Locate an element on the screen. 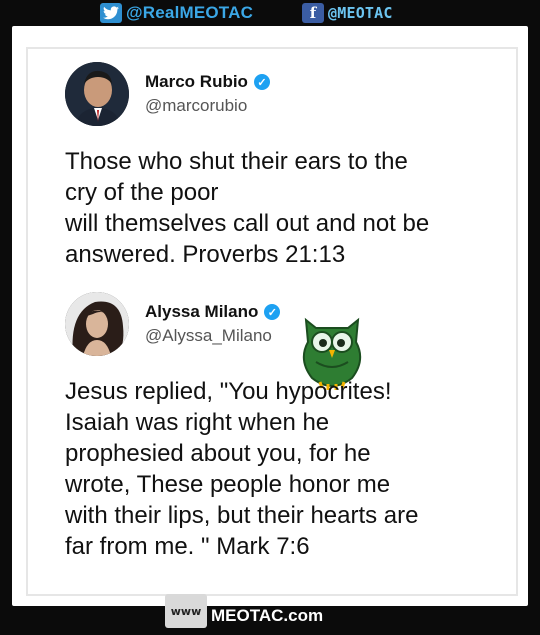 The width and height of the screenshot is (540, 635). tweet-line: cry of the poor is located at coordinates (142, 192).